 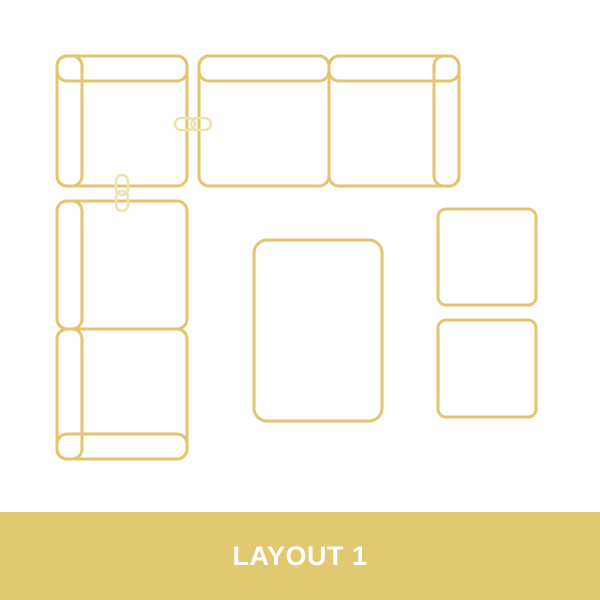 I want to click on link-clip-vertical, so click(x=122, y=193).